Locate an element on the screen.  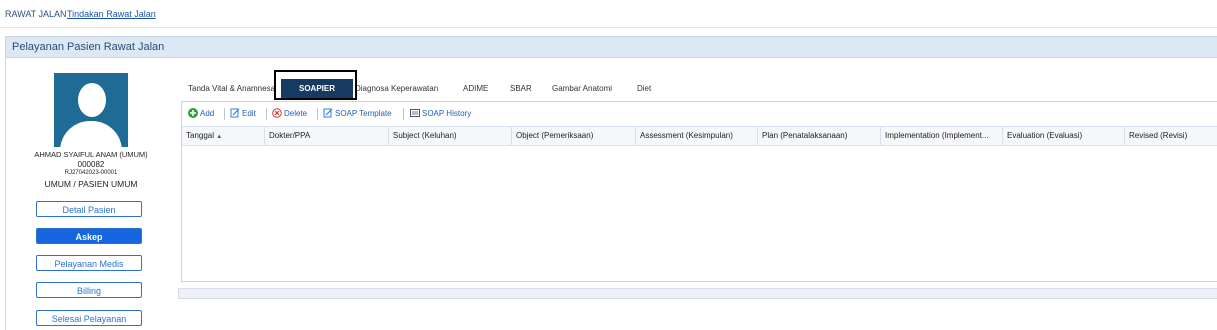
soap-history-button: SOAP History is located at coordinates (440, 114).